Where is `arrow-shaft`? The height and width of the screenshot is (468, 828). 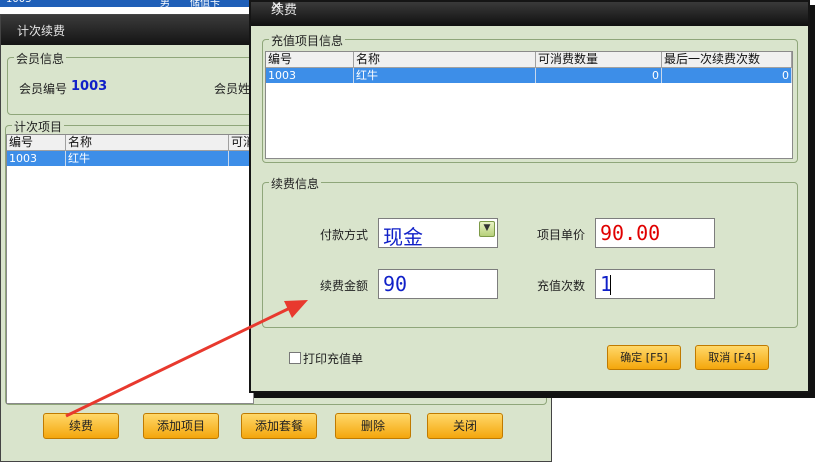 arrow-shaft is located at coordinates (178, 362).